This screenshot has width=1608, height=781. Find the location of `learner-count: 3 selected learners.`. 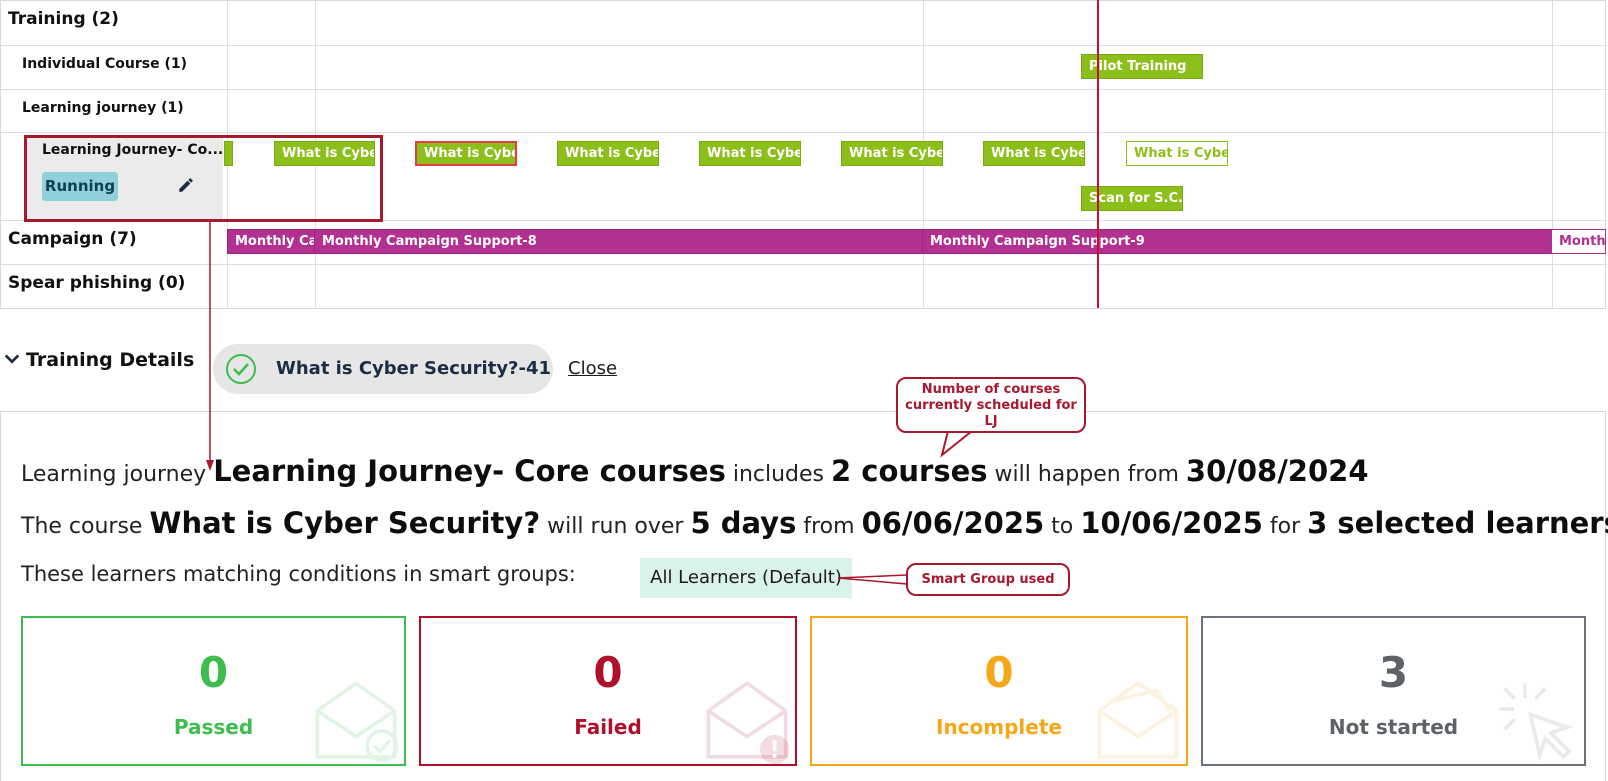

learner-count: 3 selected learners. is located at coordinates (1457, 523).